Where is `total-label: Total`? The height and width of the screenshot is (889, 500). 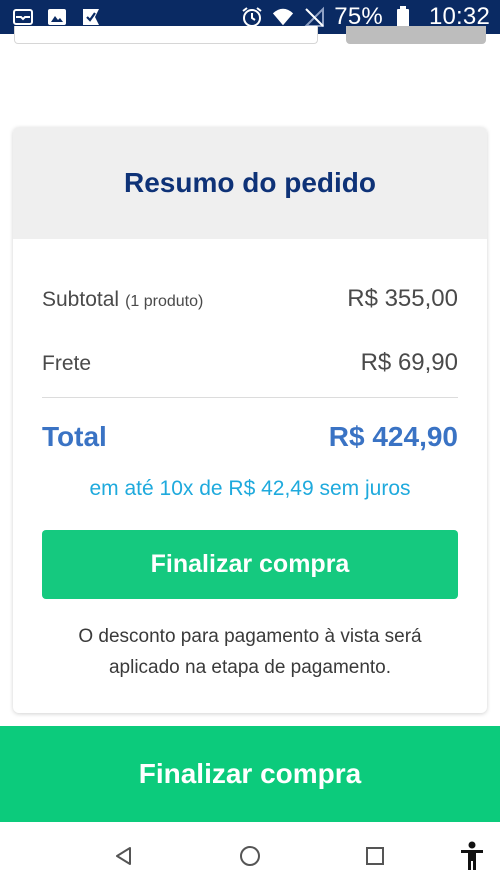 total-label: Total is located at coordinates (74, 436).